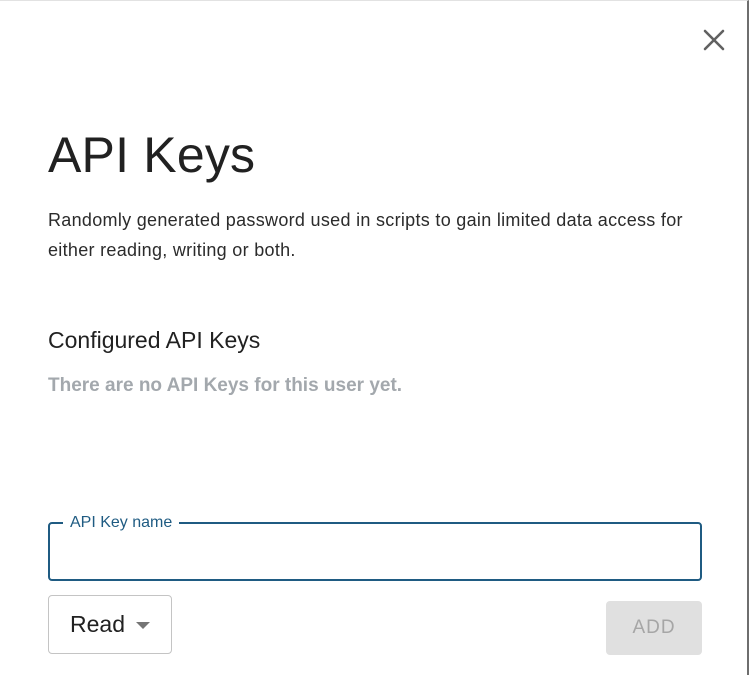 This screenshot has width=752, height=675. I want to click on access-level-select: Read, so click(110, 624).